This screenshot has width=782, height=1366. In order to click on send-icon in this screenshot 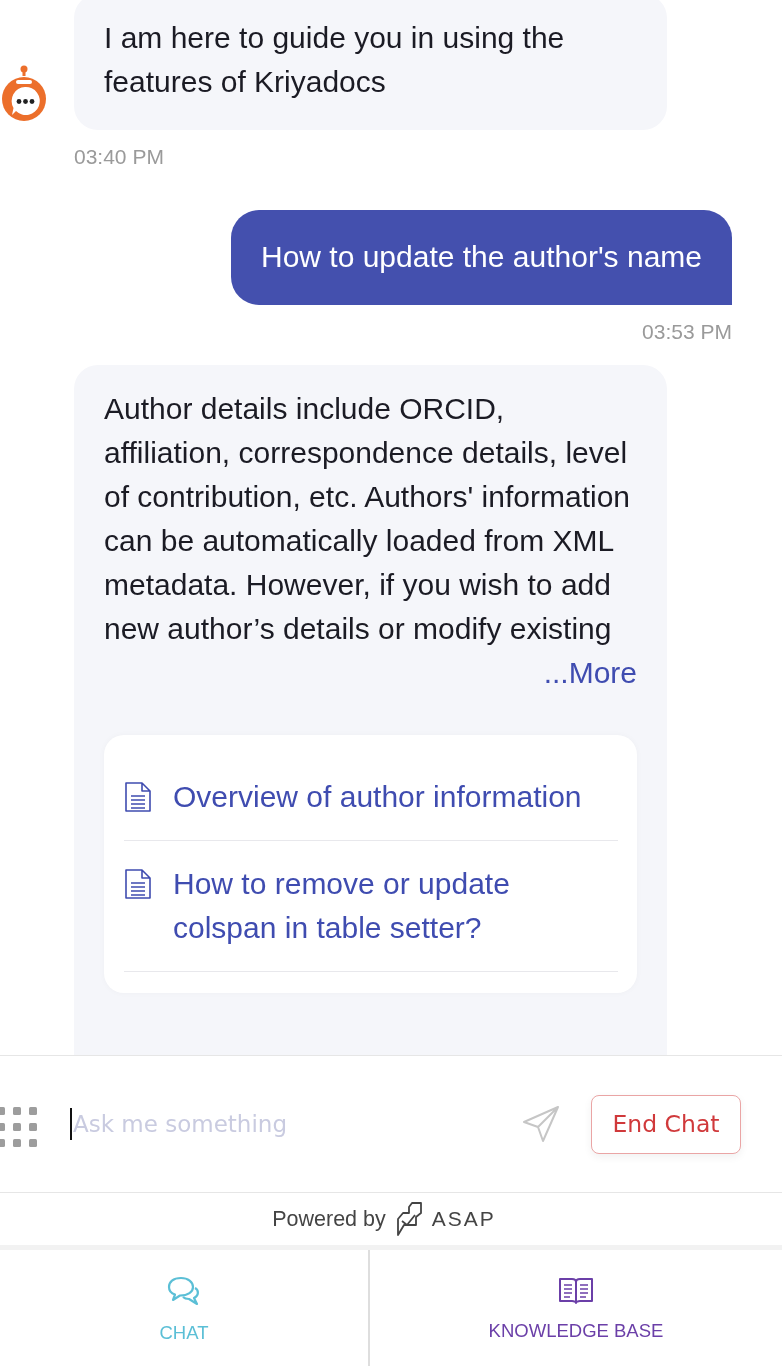, I will do `click(541, 1124)`.